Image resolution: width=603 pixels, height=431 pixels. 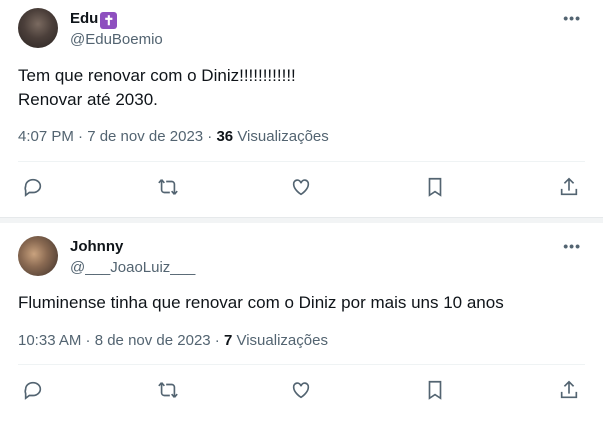 What do you see at coordinates (88, 99) in the screenshot?
I see `tweet-text-line: Renovar até 2030.` at bounding box center [88, 99].